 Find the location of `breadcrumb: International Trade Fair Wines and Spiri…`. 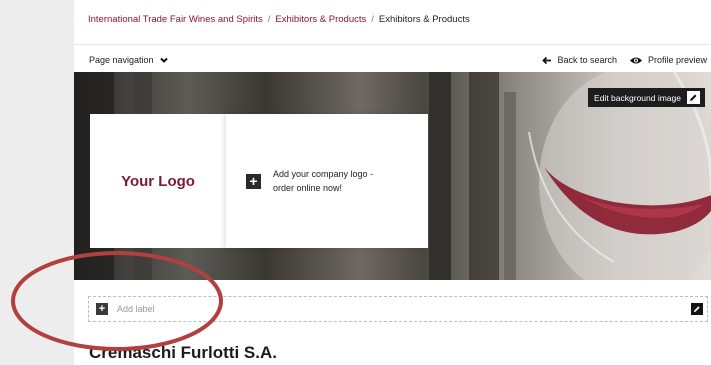

breadcrumb: International Trade Fair Wines and Spiri… is located at coordinates (279, 19).